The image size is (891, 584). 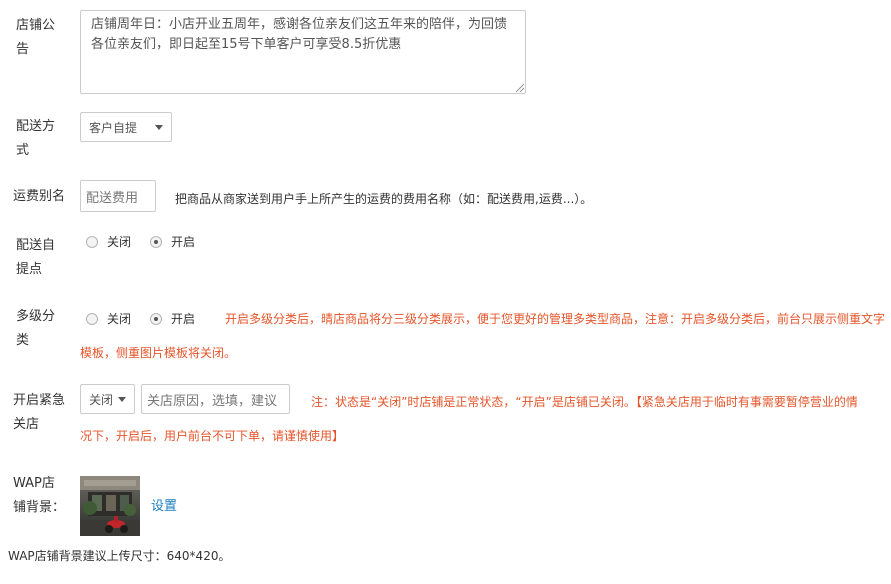 What do you see at coordinates (113, 127) in the screenshot?
I see `delivery-method-value: 客户自提` at bounding box center [113, 127].